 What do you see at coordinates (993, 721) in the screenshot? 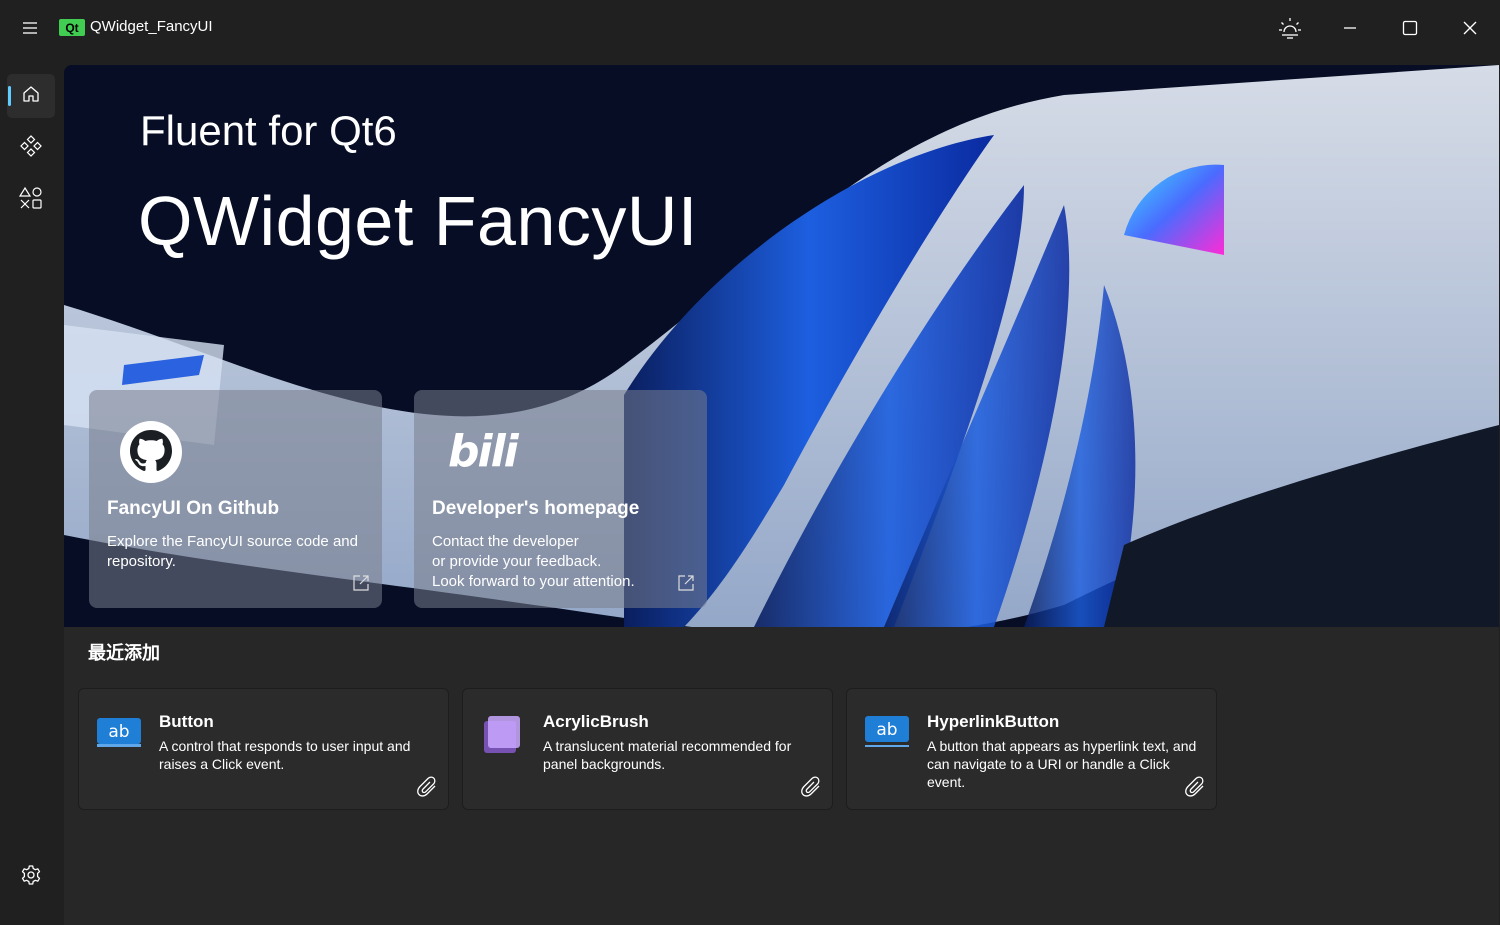
I see `sample-card-title: HyperlinkButton` at bounding box center [993, 721].